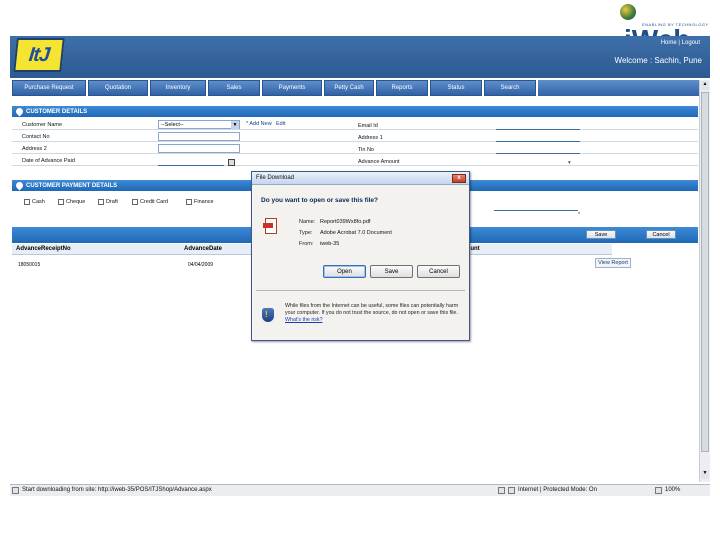 The height and width of the screenshot is (540, 720). Describe the element at coordinates (178, 88) in the screenshot. I see `nav-tab-inventory: Inventory` at that location.